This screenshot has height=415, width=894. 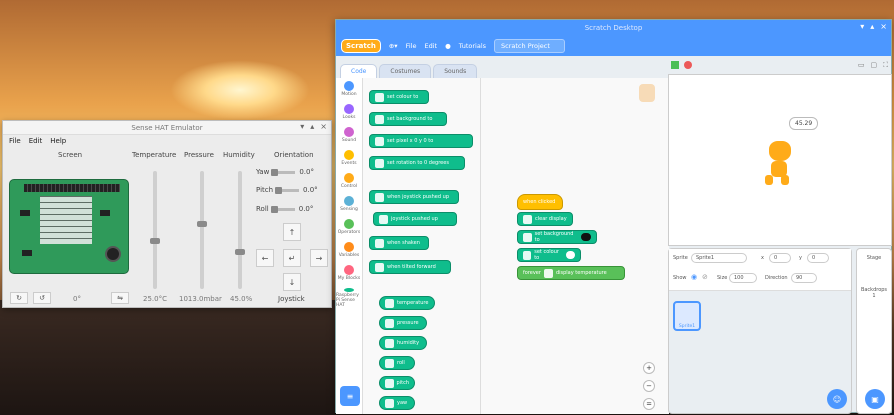 I want to click on palette-block: set background to, so click(x=408, y=119).